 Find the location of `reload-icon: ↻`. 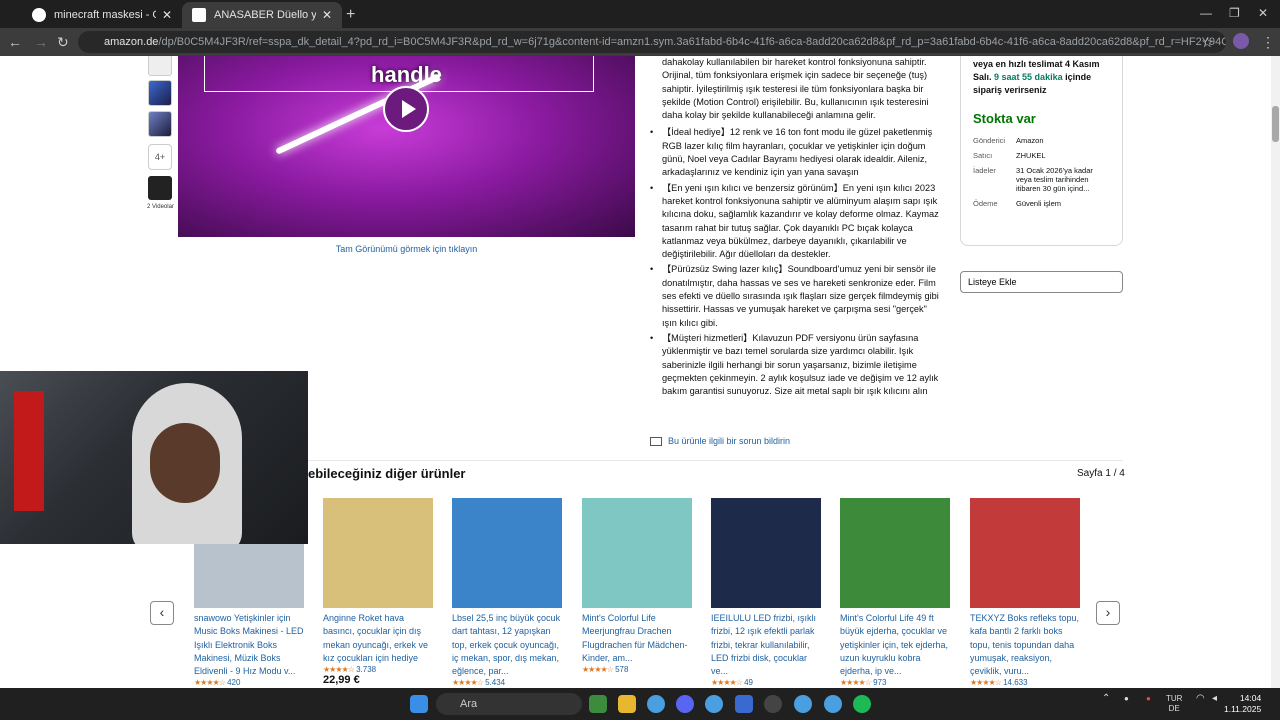

reload-icon: ↻ is located at coordinates (63, 42).